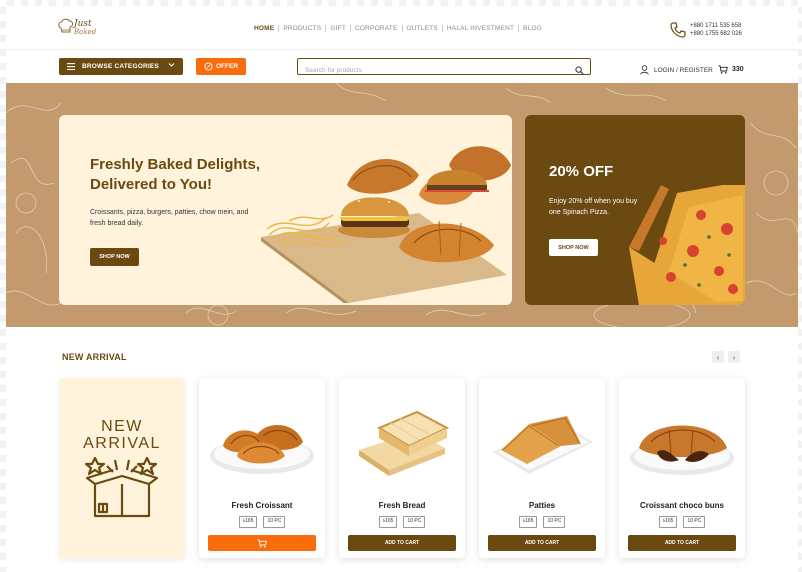 The height and width of the screenshot is (572, 802). What do you see at coordinates (480, 28) in the screenshot?
I see `nav-halal-investment: HALAL INVESTMENT` at bounding box center [480, 28].